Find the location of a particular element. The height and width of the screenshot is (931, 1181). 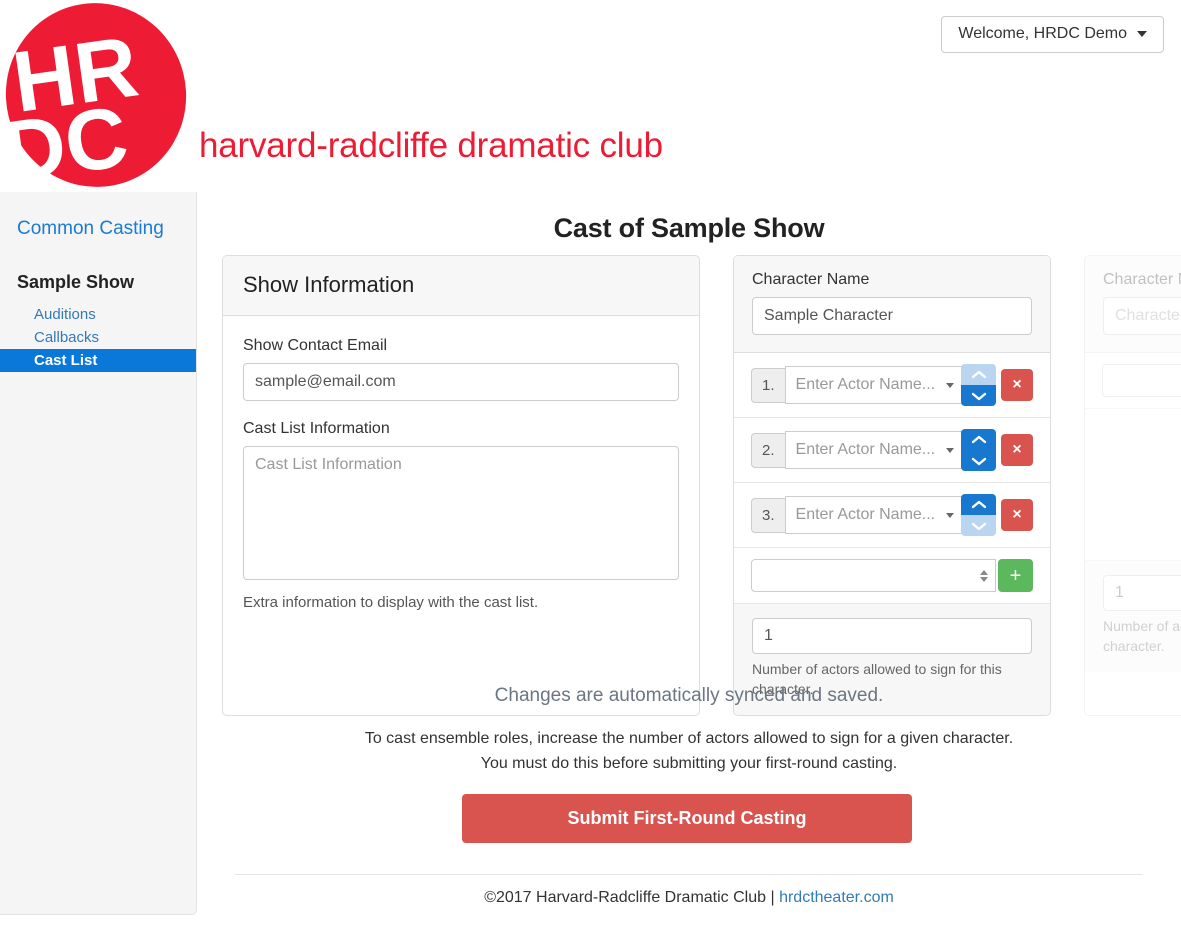

actor-row: 3. Enter Actor Name... × is located at coordinates (892, 515).